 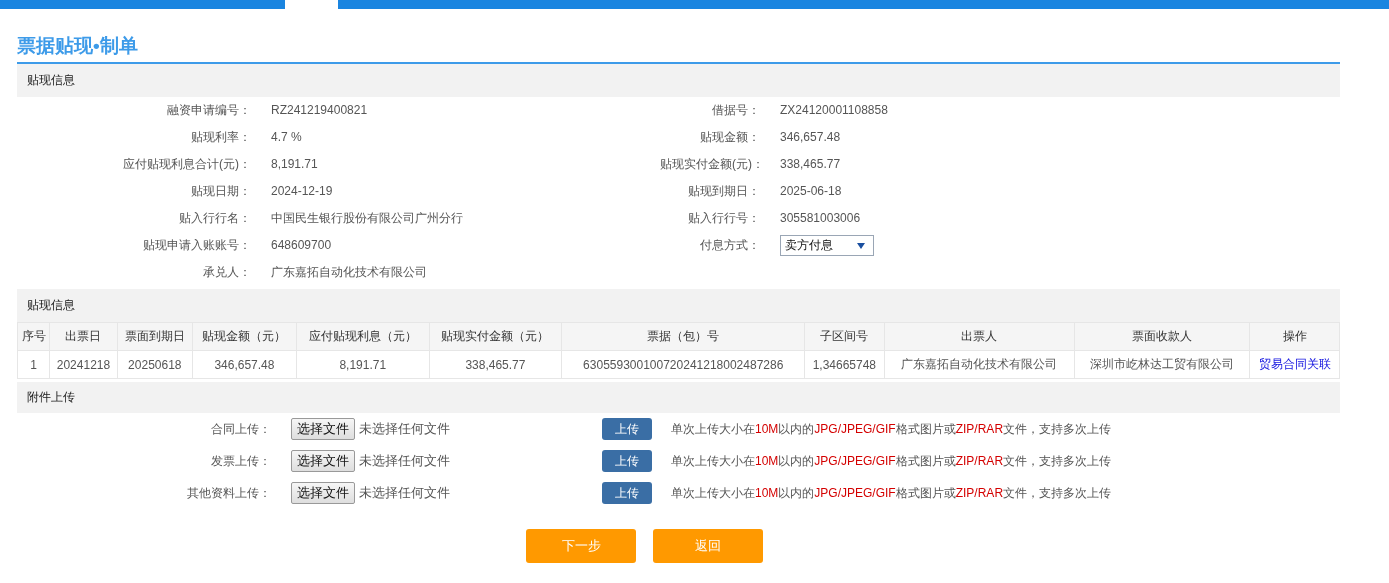 I want to click on field-value: 中国民生银行股份有限公司广州分行, so click(x=367, y=218).